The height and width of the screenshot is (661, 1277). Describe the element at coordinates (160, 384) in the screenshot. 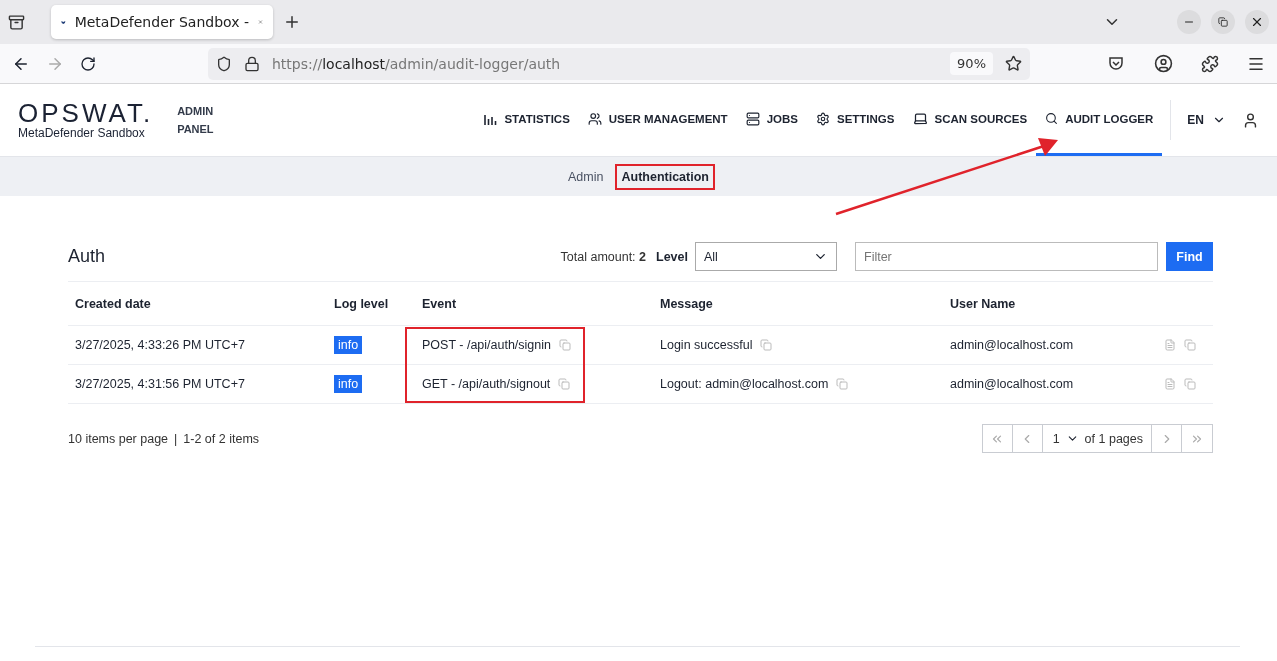

I see `table-cell: 3/27/2025, 4:31:56 PM UTC+7` at that location.